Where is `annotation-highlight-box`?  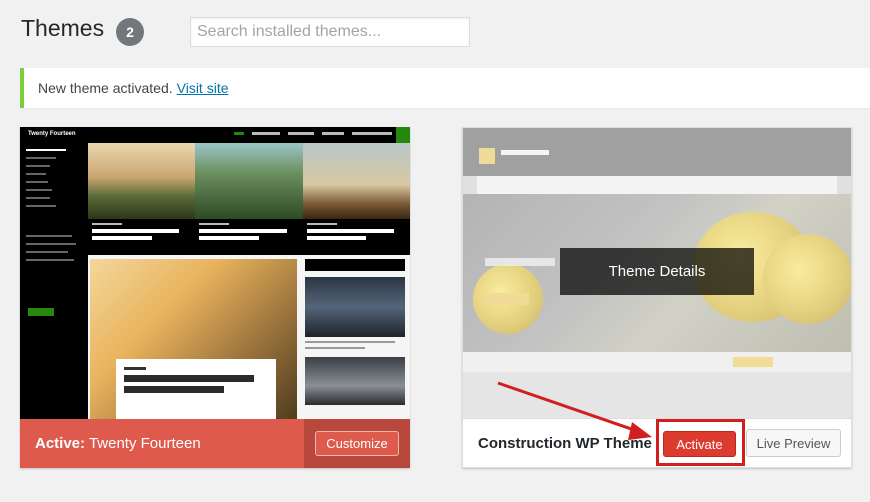
annotation-highlight-box is located at coordinates (700, 442).